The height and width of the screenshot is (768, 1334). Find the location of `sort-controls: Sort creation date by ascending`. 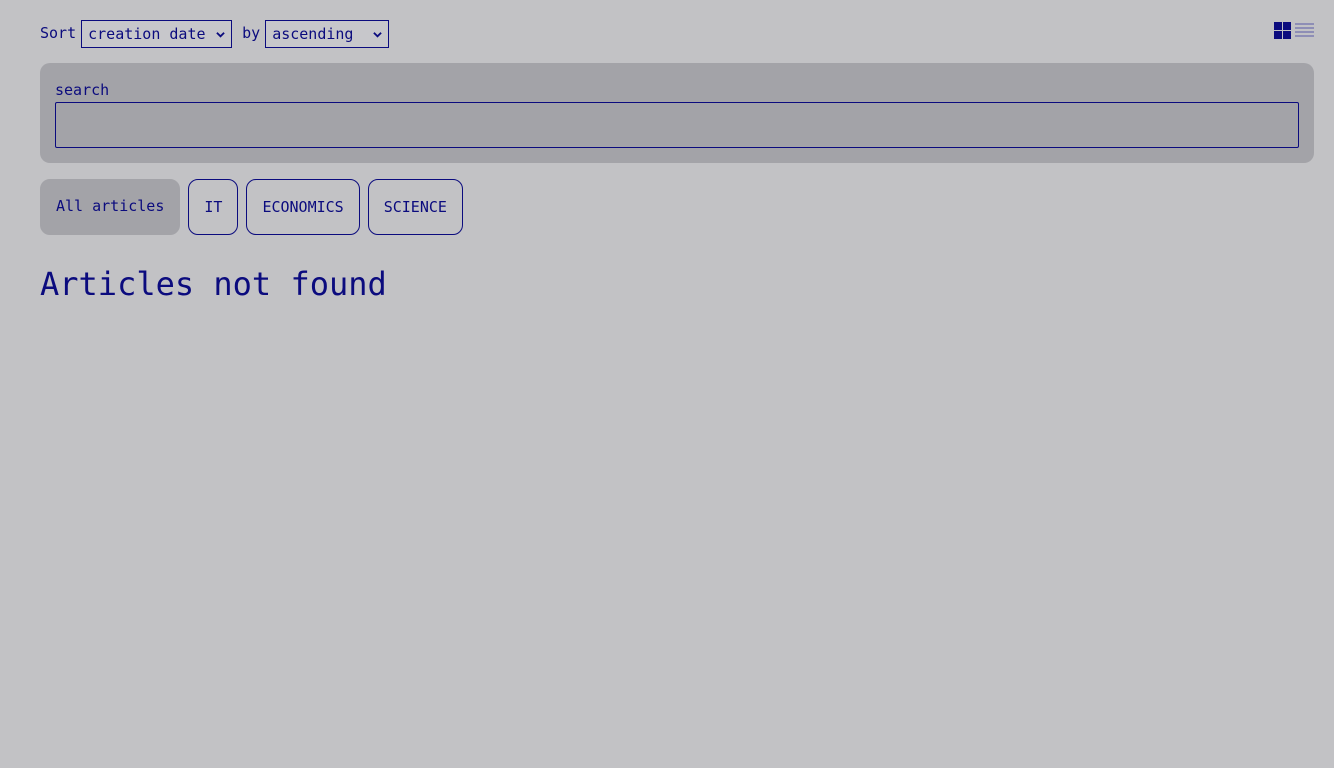

sort-controls: Sort creation date by ascending is located at coordinates (215, 34).